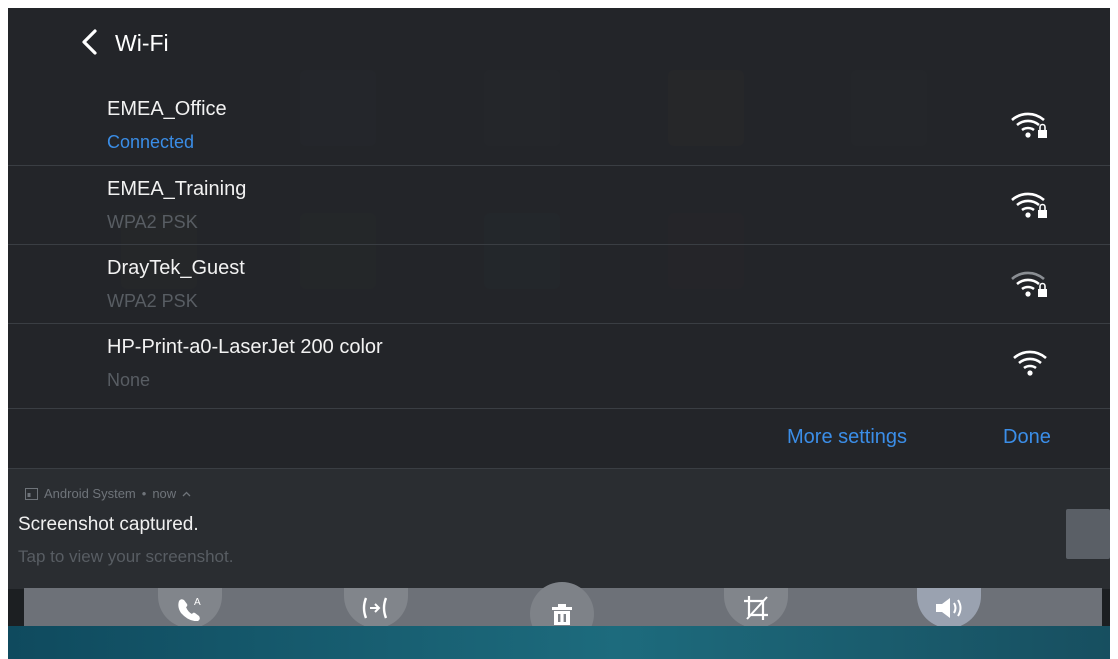  Describe the element at coordinates (108, 524) in the screenshot. I see `notification-title: Screenshot captured.` at that location.